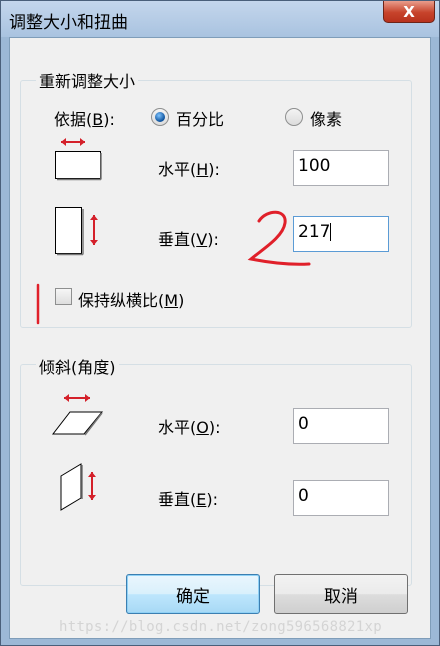 The image size is (440, 646). I want to click on annotation-number-two, so click(279, 238).